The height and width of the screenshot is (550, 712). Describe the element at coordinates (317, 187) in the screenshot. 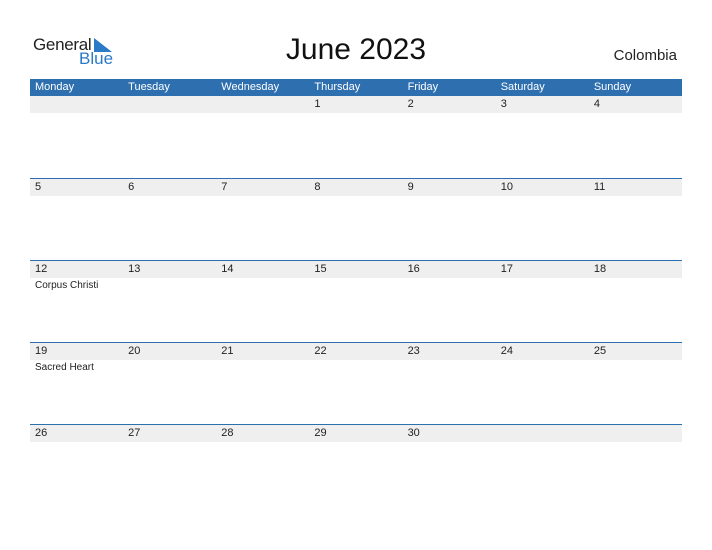

I see `day-number: 8` at that location.